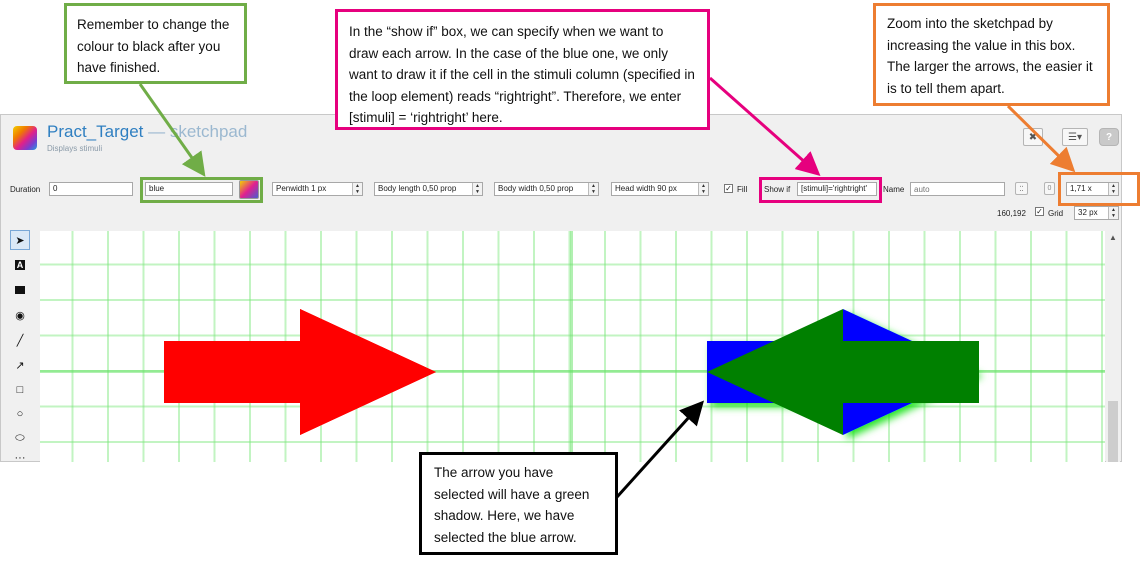 Image resolution: width=1141 pixels, height=561 pixels. What do you see at coordinates (765, 126) in the screenshot?
I see `pink-callout-arrow` at bounding box center [765, 126].